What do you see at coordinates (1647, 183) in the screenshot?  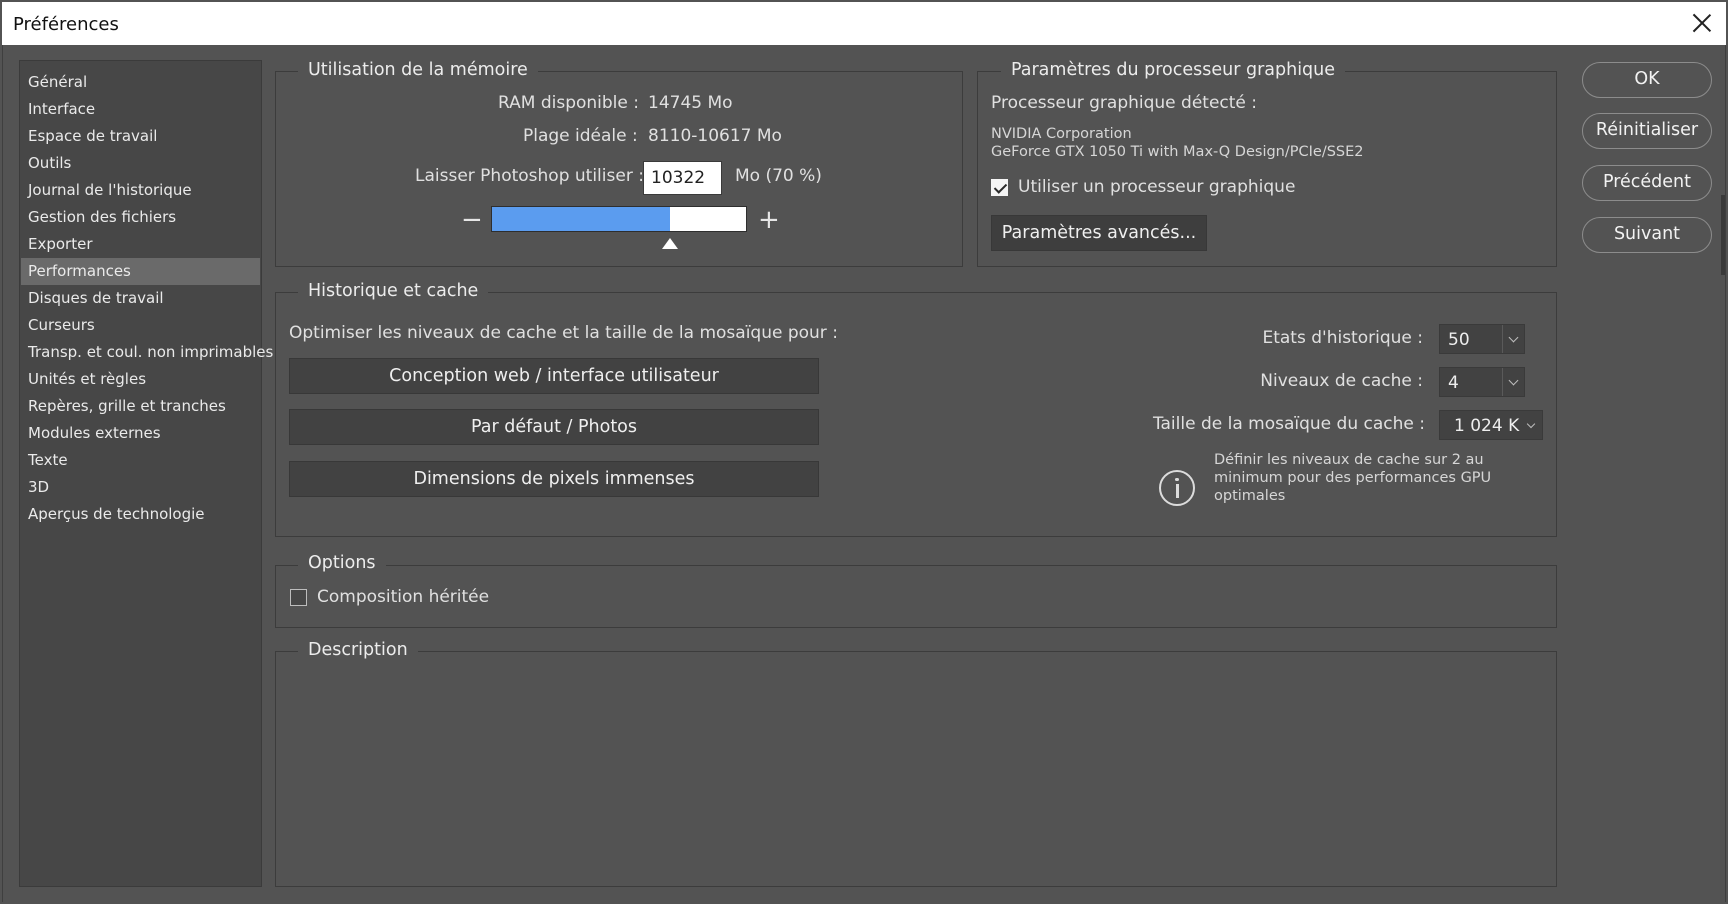 I see `previous-button: Précédent` at bounding box center [1647, 183].